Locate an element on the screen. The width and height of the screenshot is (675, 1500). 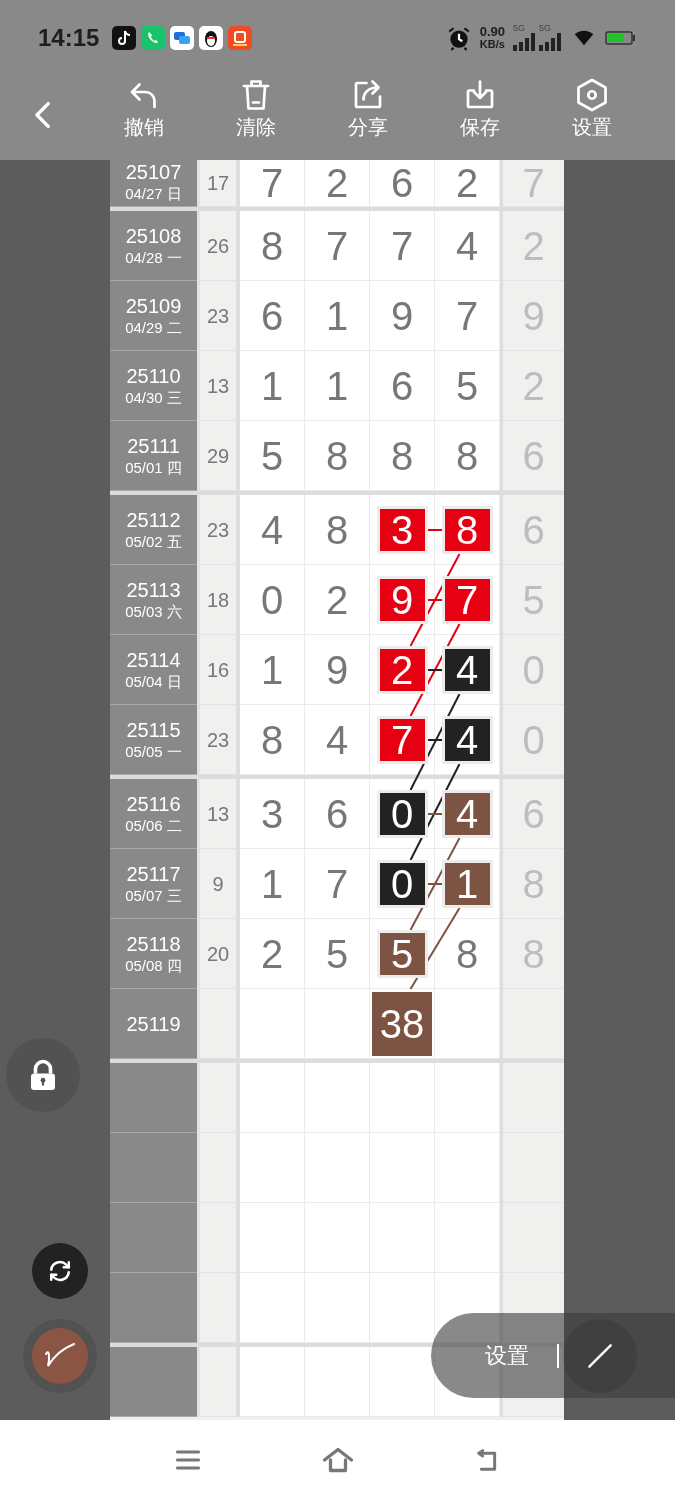
draw-date: 04/30 三 is located at coordinates (153, 397).